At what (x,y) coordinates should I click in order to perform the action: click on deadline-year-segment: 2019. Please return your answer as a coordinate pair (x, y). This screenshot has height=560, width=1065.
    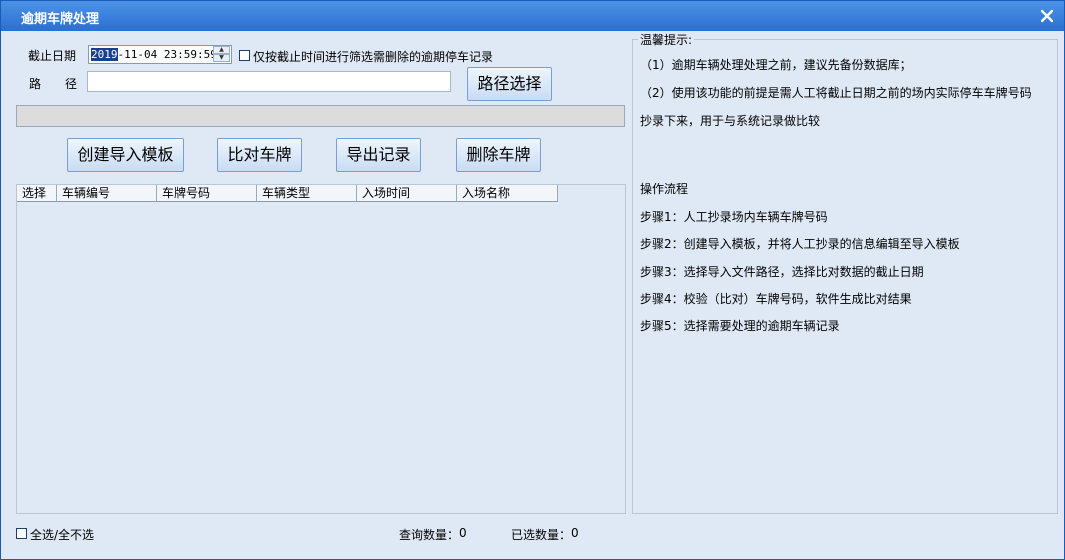
    Looking at the image, I should click on (104, 54).